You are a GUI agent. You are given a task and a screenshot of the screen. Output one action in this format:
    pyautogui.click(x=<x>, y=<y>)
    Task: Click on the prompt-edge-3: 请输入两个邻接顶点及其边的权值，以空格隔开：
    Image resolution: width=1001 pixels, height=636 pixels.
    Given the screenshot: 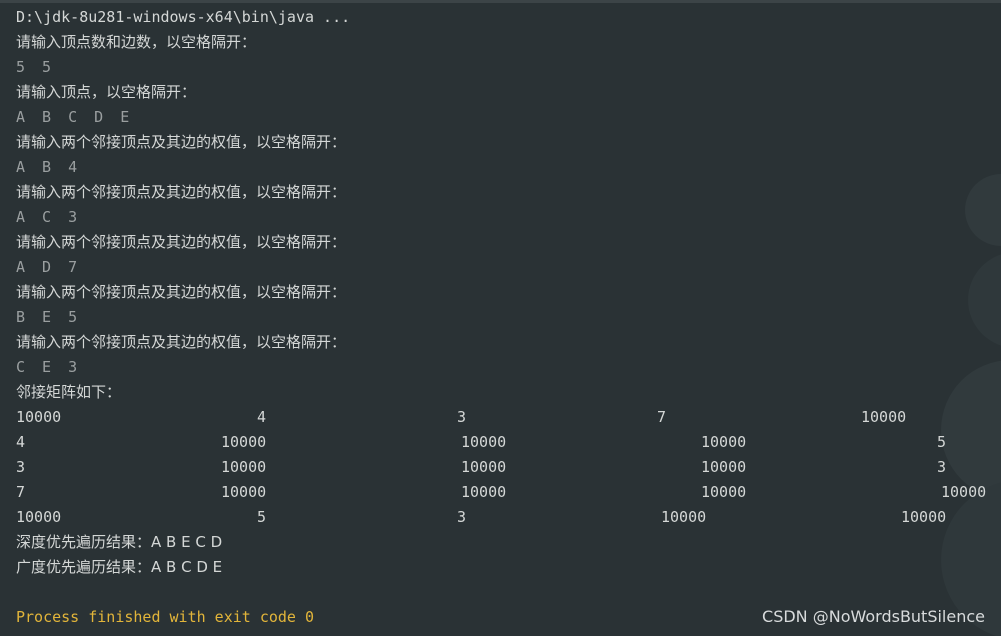 What is the action you would take?
    pyautogui.click(x=181, y=242)
    